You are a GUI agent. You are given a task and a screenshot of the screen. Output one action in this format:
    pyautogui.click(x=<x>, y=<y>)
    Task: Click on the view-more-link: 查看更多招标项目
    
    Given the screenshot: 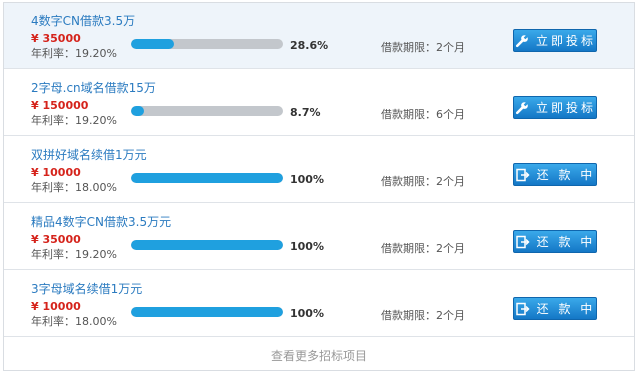 What is the action you would take?
    pyautogui.click(x=319, y=356)
    